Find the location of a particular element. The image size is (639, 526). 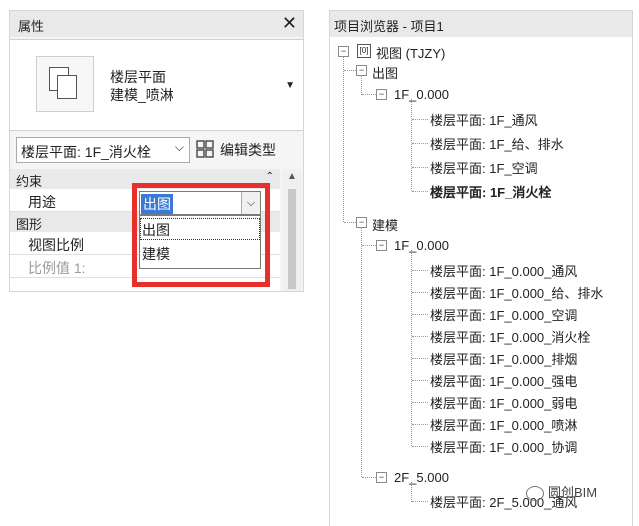

edit-type-icon is located at coordinates (205, 149).